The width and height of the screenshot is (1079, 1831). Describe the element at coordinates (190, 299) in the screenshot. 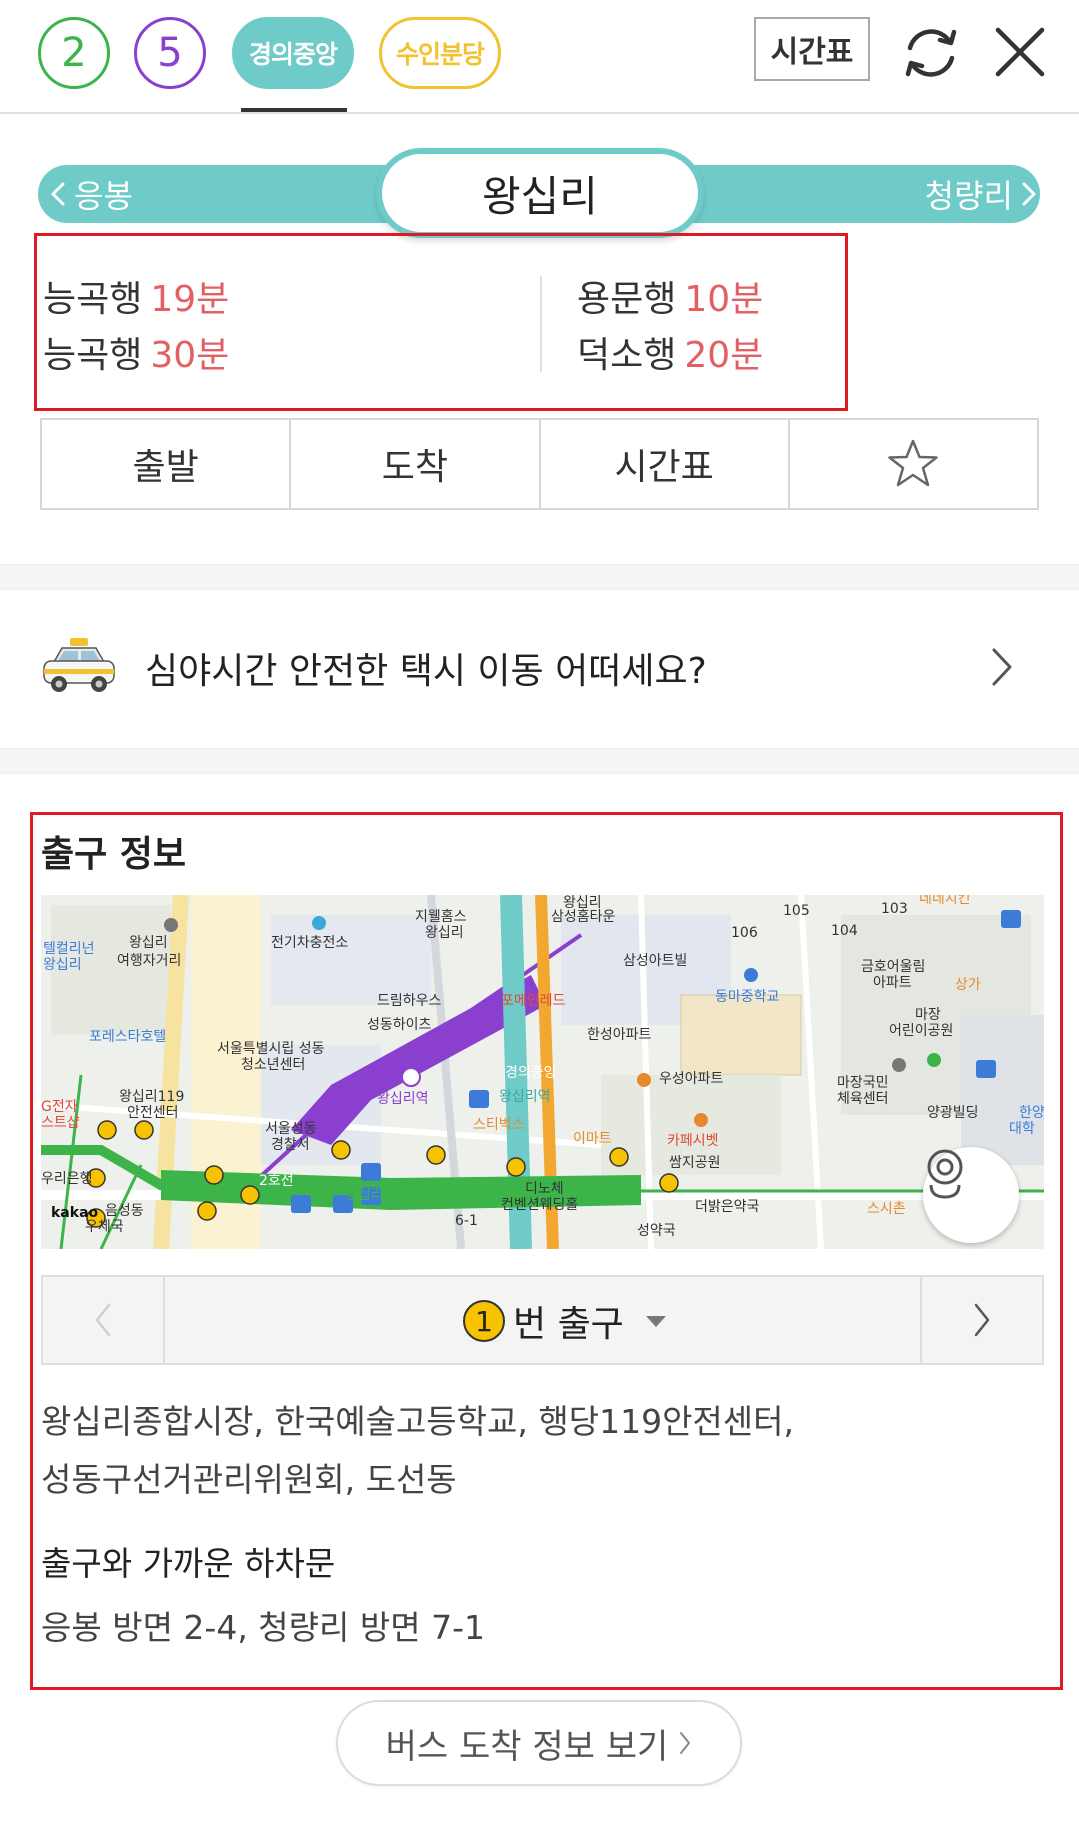

I see `arrival-time: 19분` at that location.